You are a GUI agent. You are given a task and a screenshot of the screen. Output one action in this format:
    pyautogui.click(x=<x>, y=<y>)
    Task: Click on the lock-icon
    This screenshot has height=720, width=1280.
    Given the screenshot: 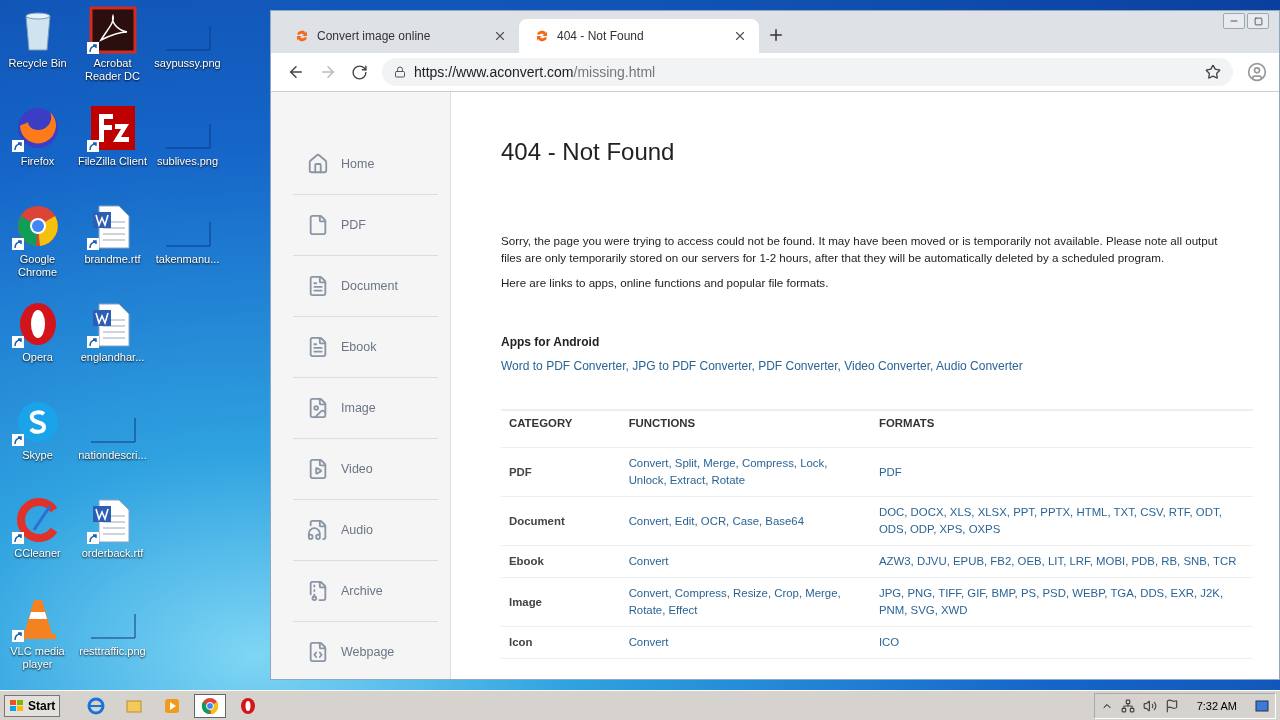 What is the action you would take?
    pyautogui.click(x=400, y=72)
    